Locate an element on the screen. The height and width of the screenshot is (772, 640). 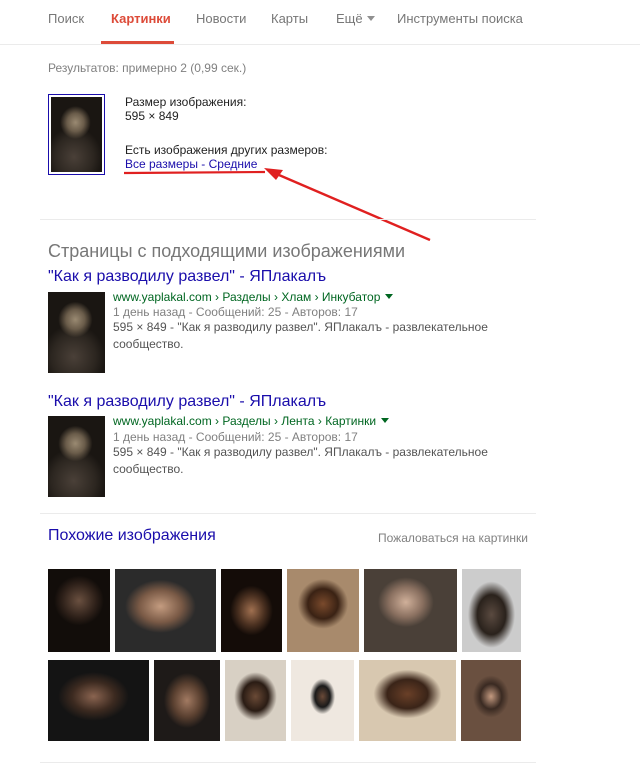
annotation-arrowhead is located at coordinates (273, 174).